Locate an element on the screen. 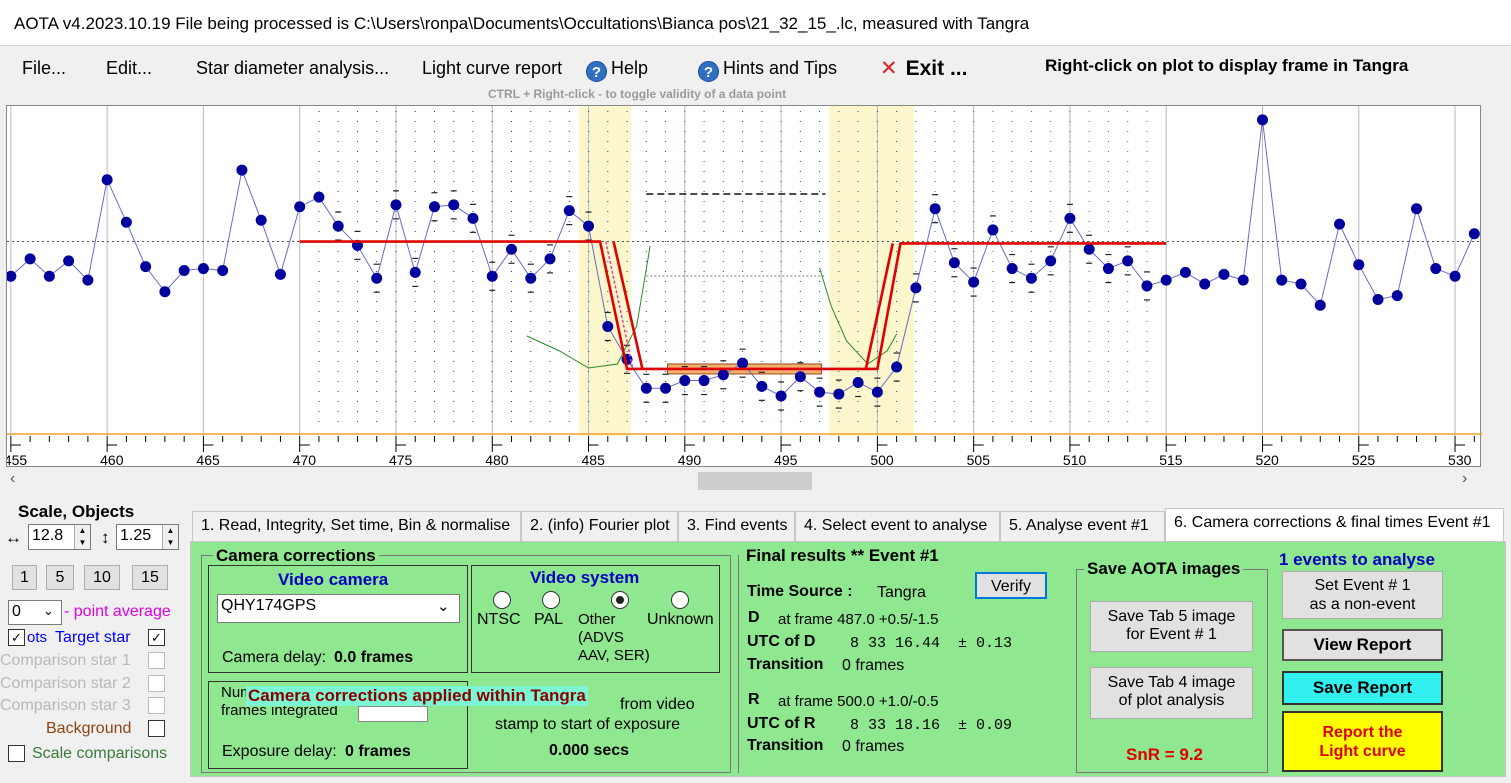  pal-radio is located at coordinates (551, 600).